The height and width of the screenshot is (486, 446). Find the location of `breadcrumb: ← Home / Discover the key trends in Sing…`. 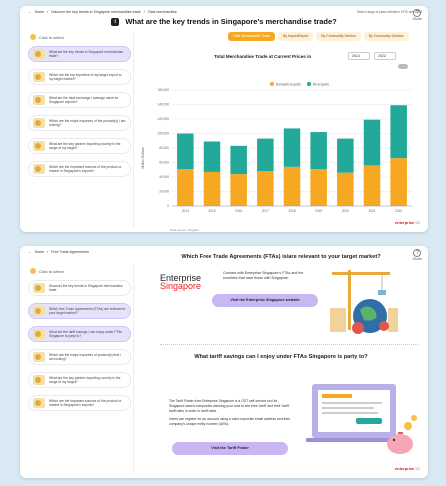

breadcrumb: ← Home / Discover the key trends in Sing… is located at coordinates (102, 12).